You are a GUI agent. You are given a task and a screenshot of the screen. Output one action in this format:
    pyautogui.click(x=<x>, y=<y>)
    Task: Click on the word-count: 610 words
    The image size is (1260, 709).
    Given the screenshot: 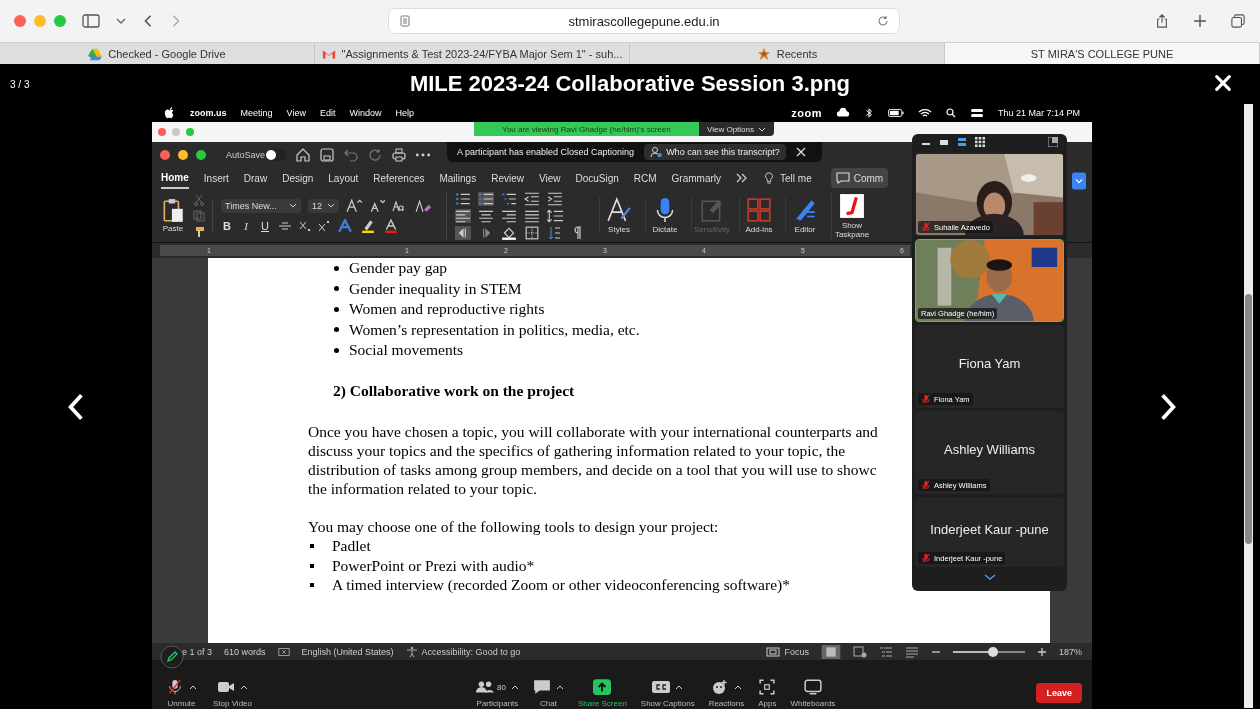 What is the action you would take?
    pyautogui.click(x=245, y=651)
    